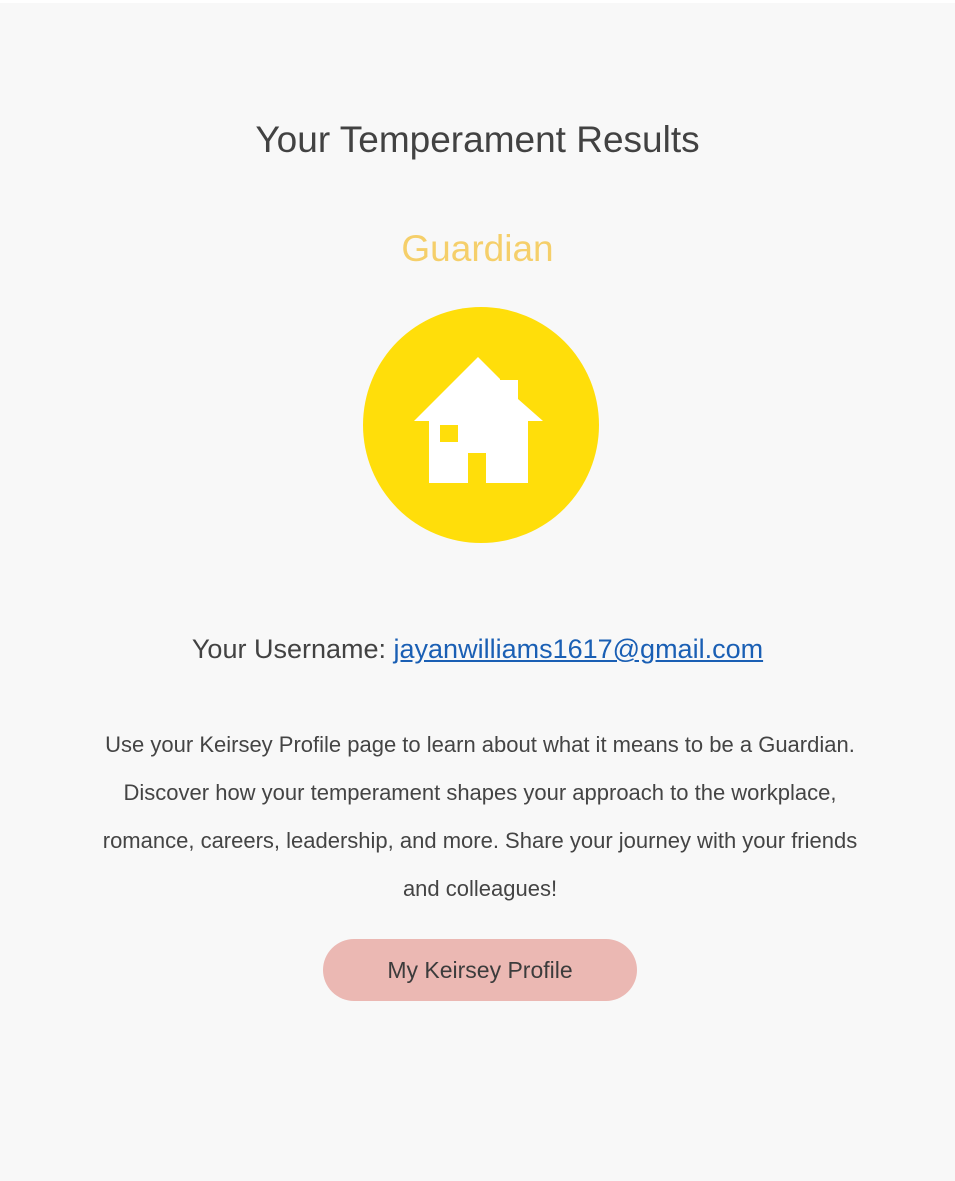  Describe the element at coordinates (477, 139) in the screenshot. I see `page-title: Your Temperament Results` at that location.